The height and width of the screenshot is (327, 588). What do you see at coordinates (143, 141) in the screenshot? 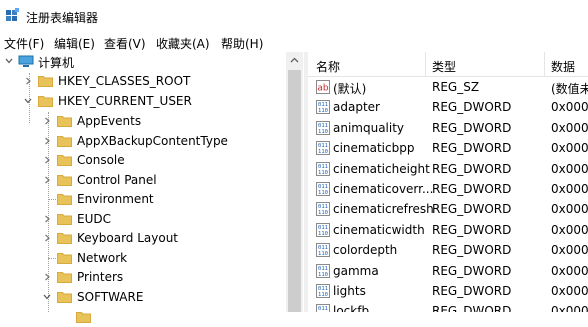
I see `tree-item-appxbackupcontenttype: AppXBackupContentType` at bounding box center [143, 141].